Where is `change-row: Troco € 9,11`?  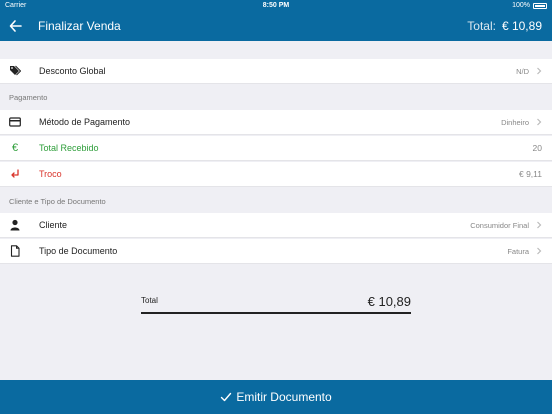 change-row: Troco € 9,11 is located at coordinates (276, 174).